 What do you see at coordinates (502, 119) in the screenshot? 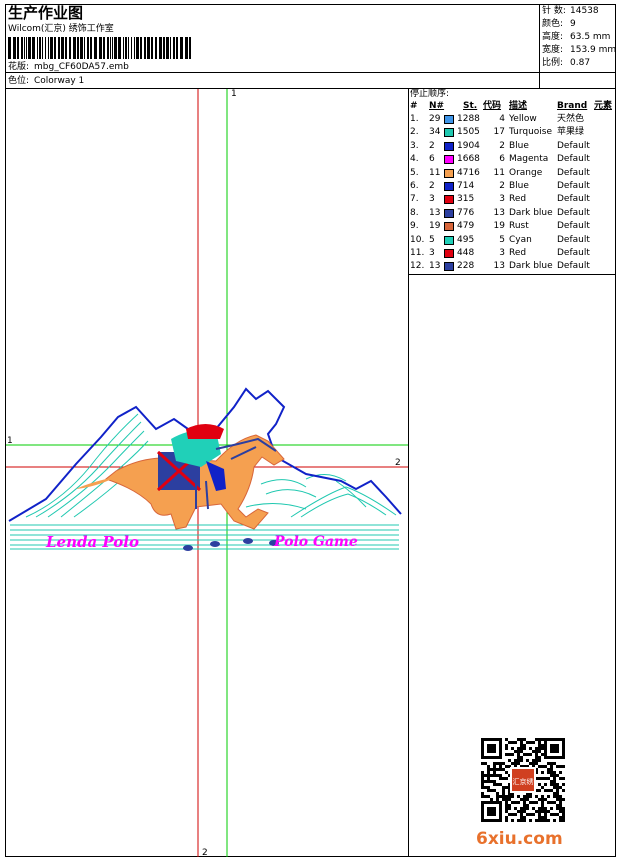
I see `row-code: 4` at bounding box center [502, 119].